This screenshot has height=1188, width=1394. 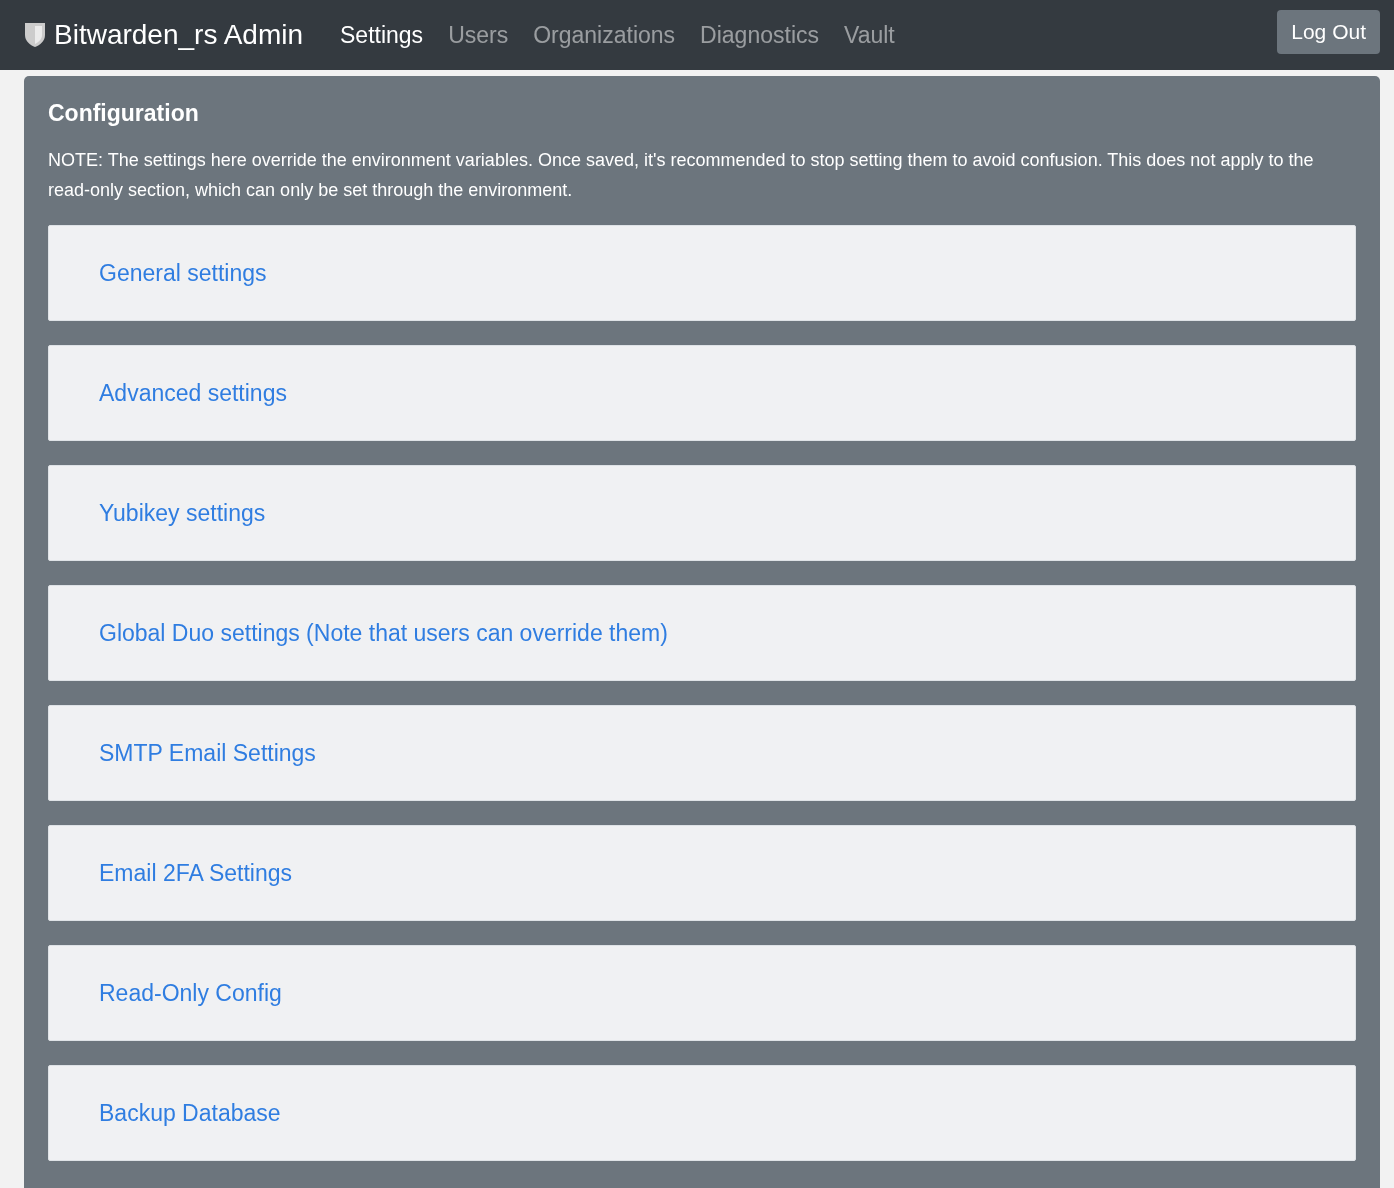 What do you see at coordinates (869, 35) in the screenshot?
I see `nav-link: Vault` at bounding box center [869, 35].